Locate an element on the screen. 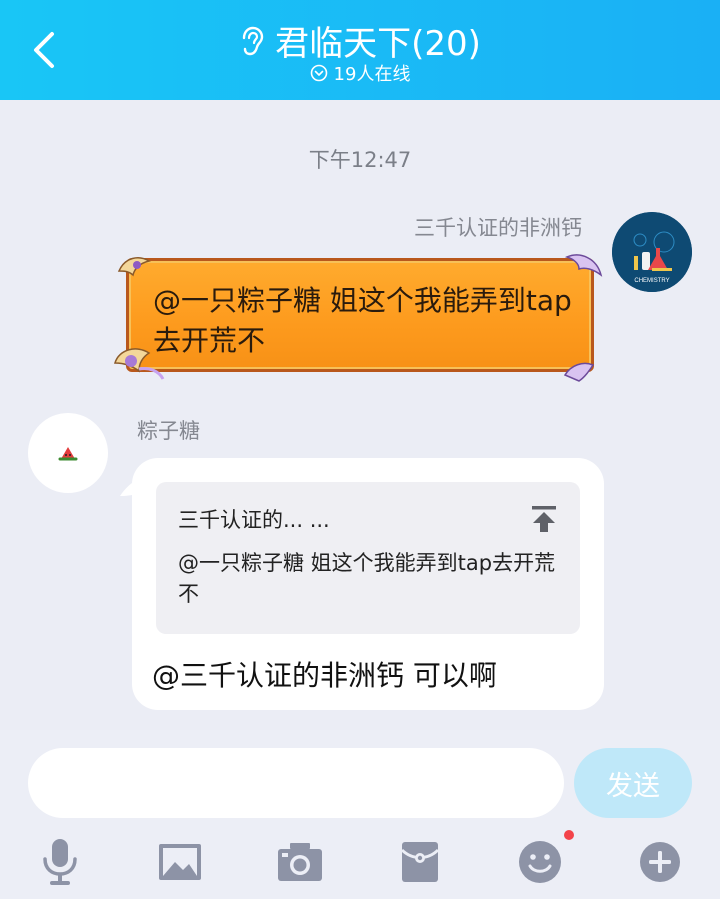  image-button is located at coordinates (180, 862).